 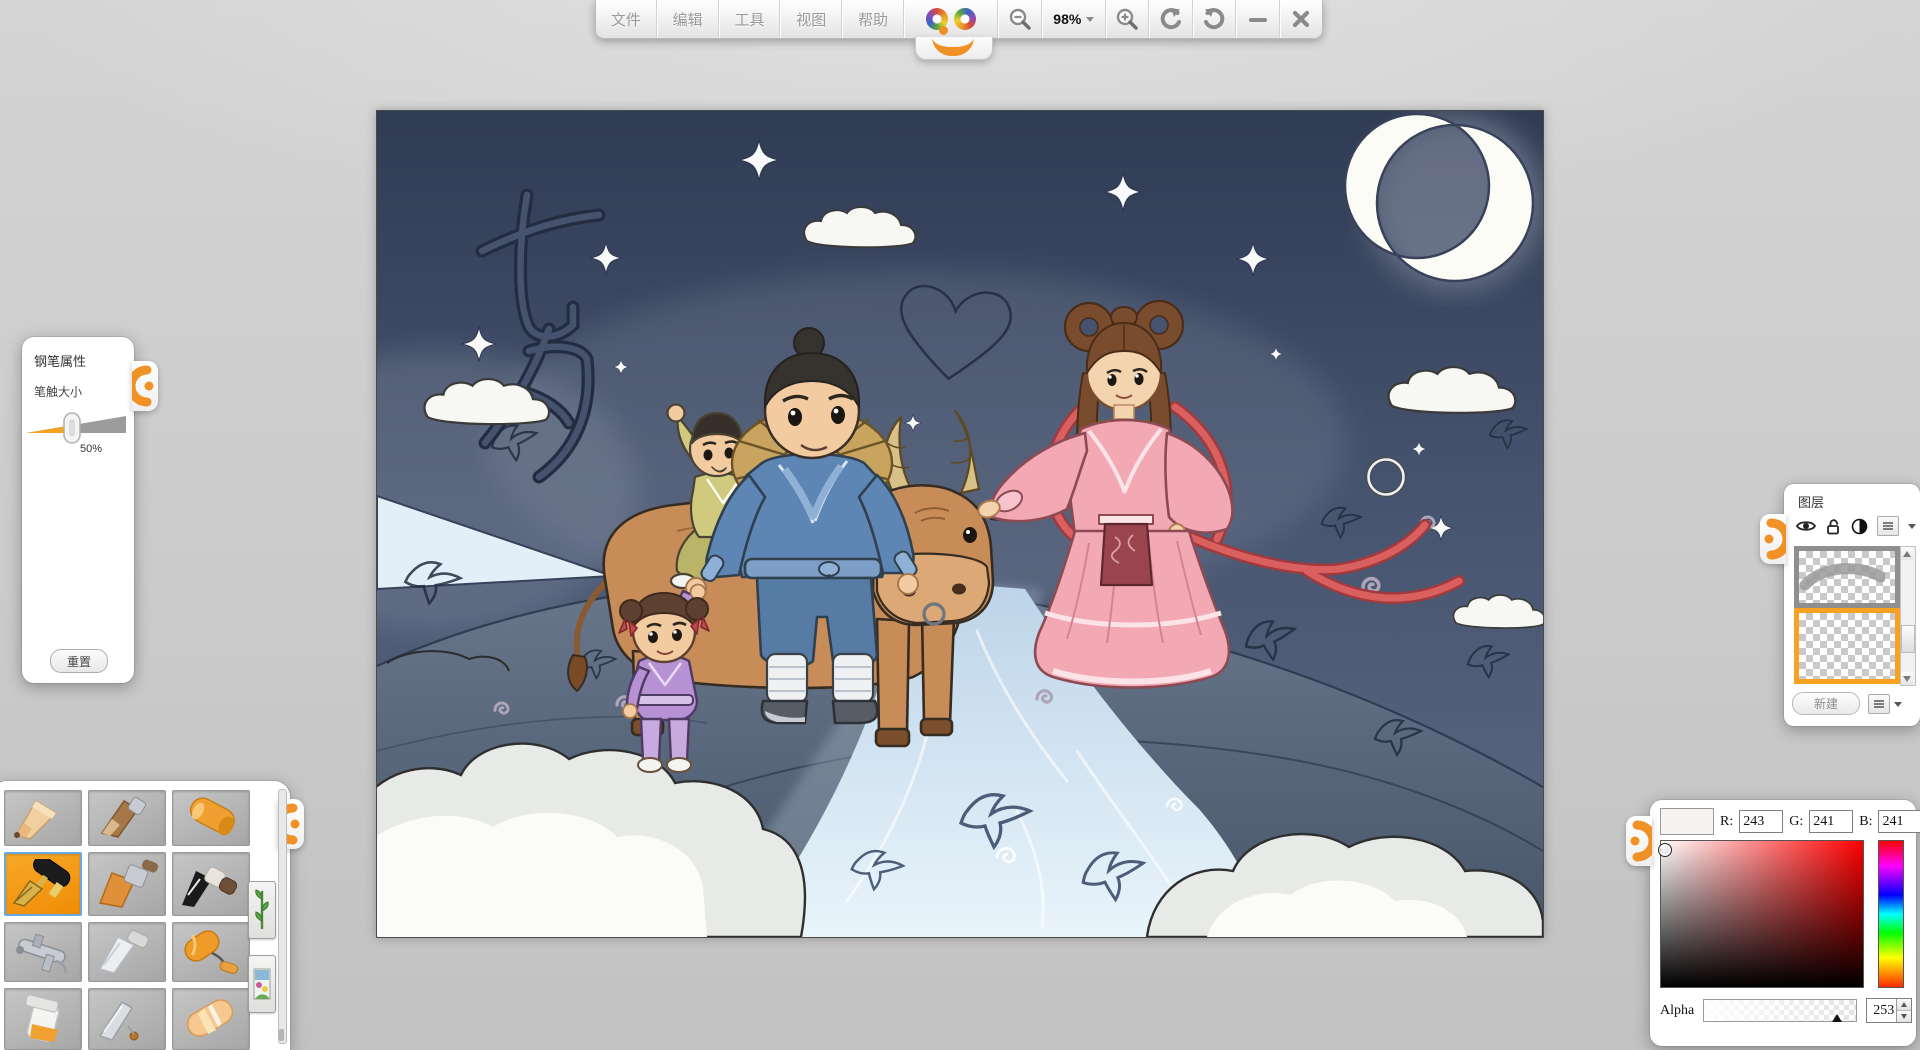 I want to click on bamboo-stamp-button, so click(x=262, y=910).